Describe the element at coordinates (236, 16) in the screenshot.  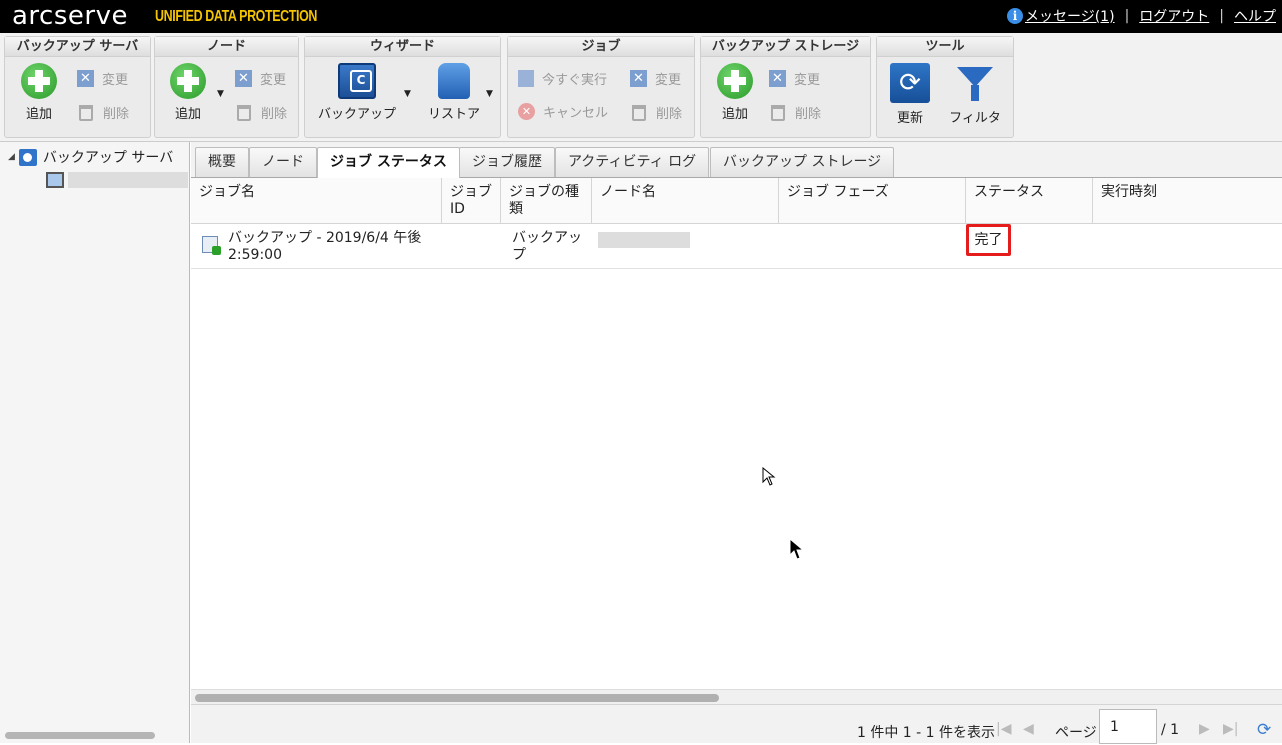
I see `logo-subtitle: UNIFIED DATA PROTECTION` at that location.